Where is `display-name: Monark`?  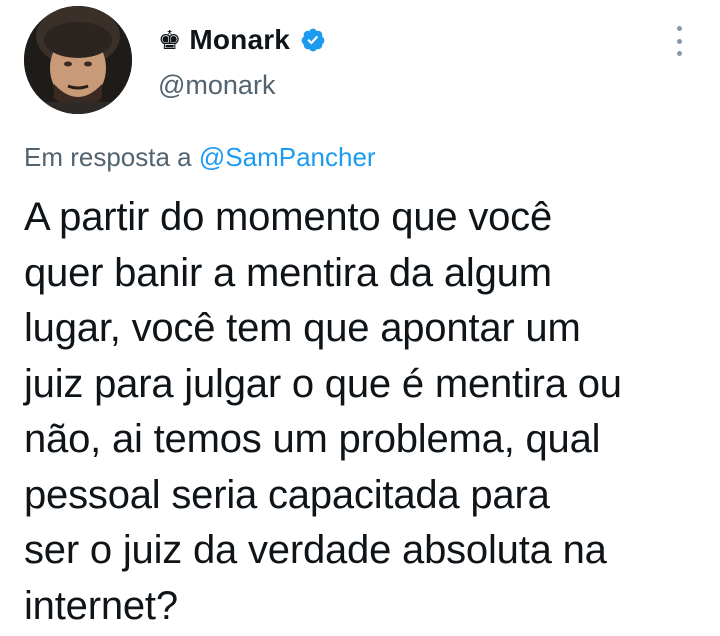 display-name: Monark is located at coordinates (239, 40).